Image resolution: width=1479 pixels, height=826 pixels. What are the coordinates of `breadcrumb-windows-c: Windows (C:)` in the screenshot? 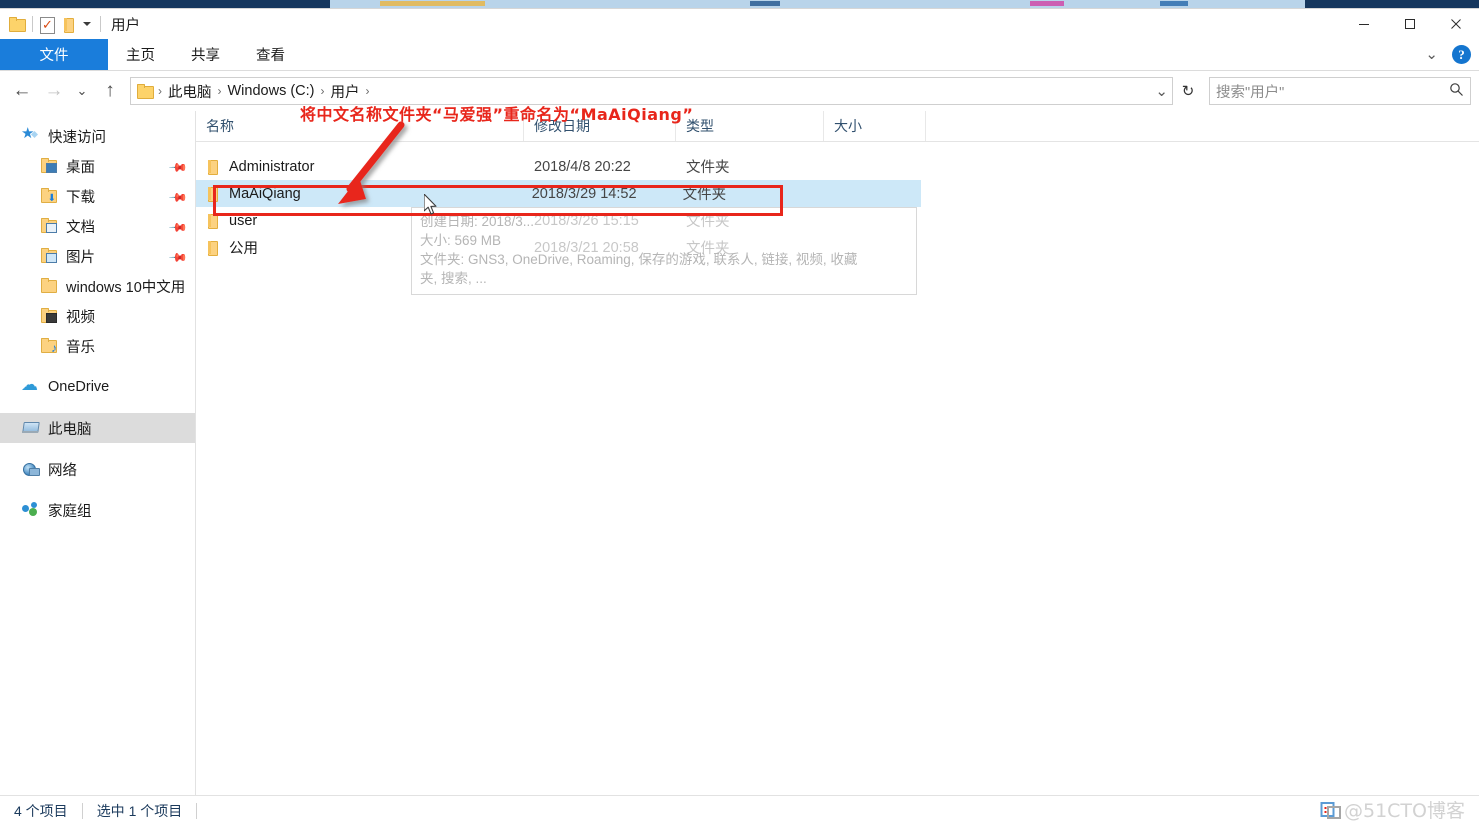 It's located at (271, 91).